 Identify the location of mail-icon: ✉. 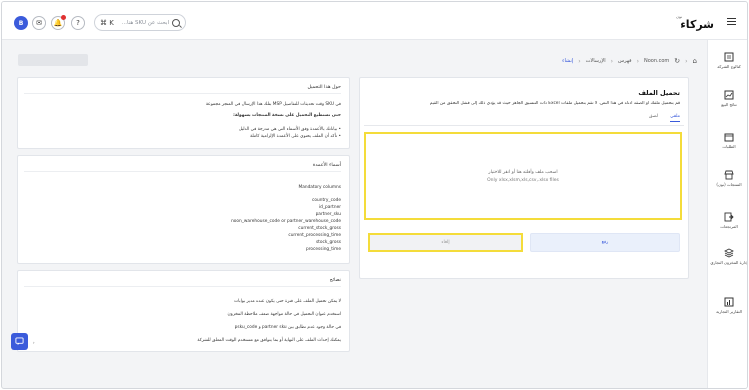
(39, 23).